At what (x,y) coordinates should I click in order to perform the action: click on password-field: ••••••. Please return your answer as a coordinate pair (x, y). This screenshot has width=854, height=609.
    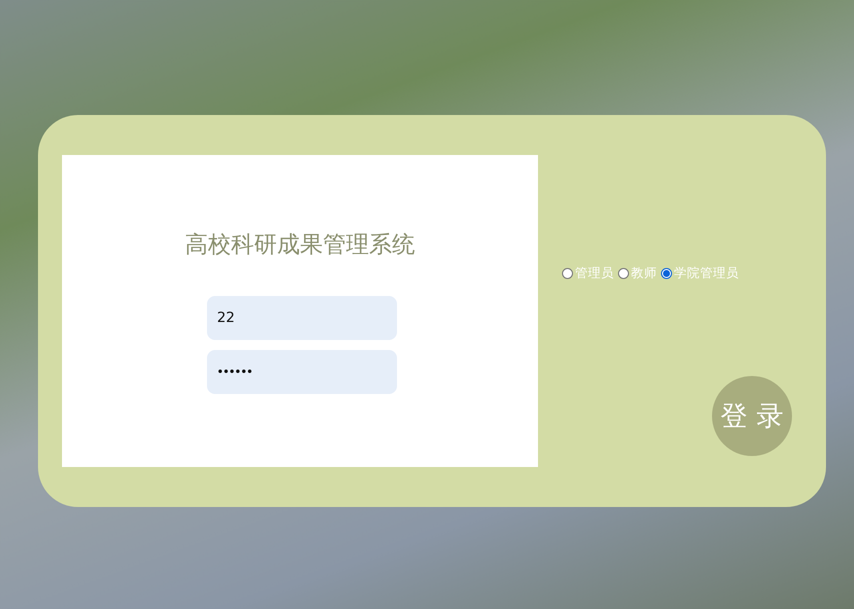
    Looking at the image, I should click on (302, 372).